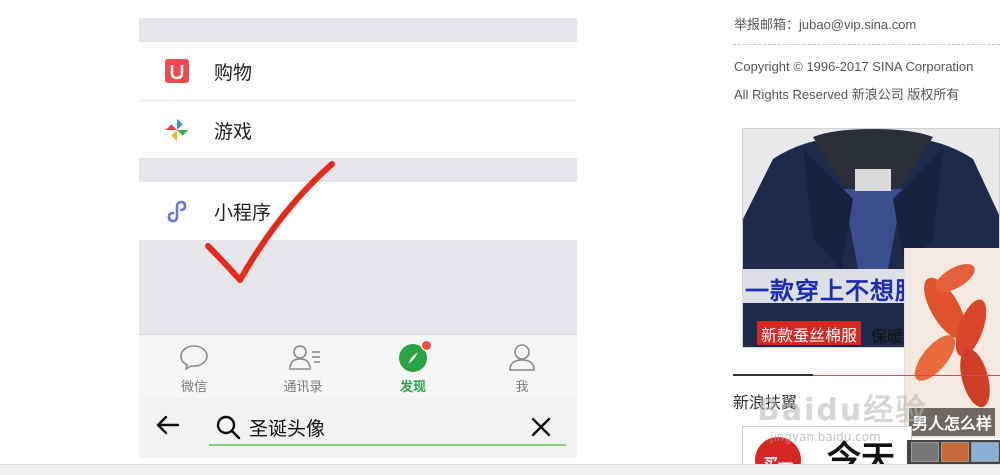 Image resolution: width=1000 pixels, height=475 pixels. I want to click on tab-label: 发现, so click(412, 387).